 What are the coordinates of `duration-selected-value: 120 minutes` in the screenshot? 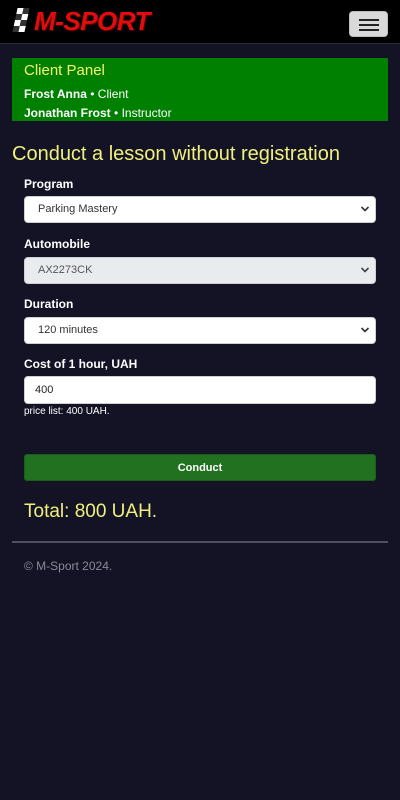 It's located at (68, 330).